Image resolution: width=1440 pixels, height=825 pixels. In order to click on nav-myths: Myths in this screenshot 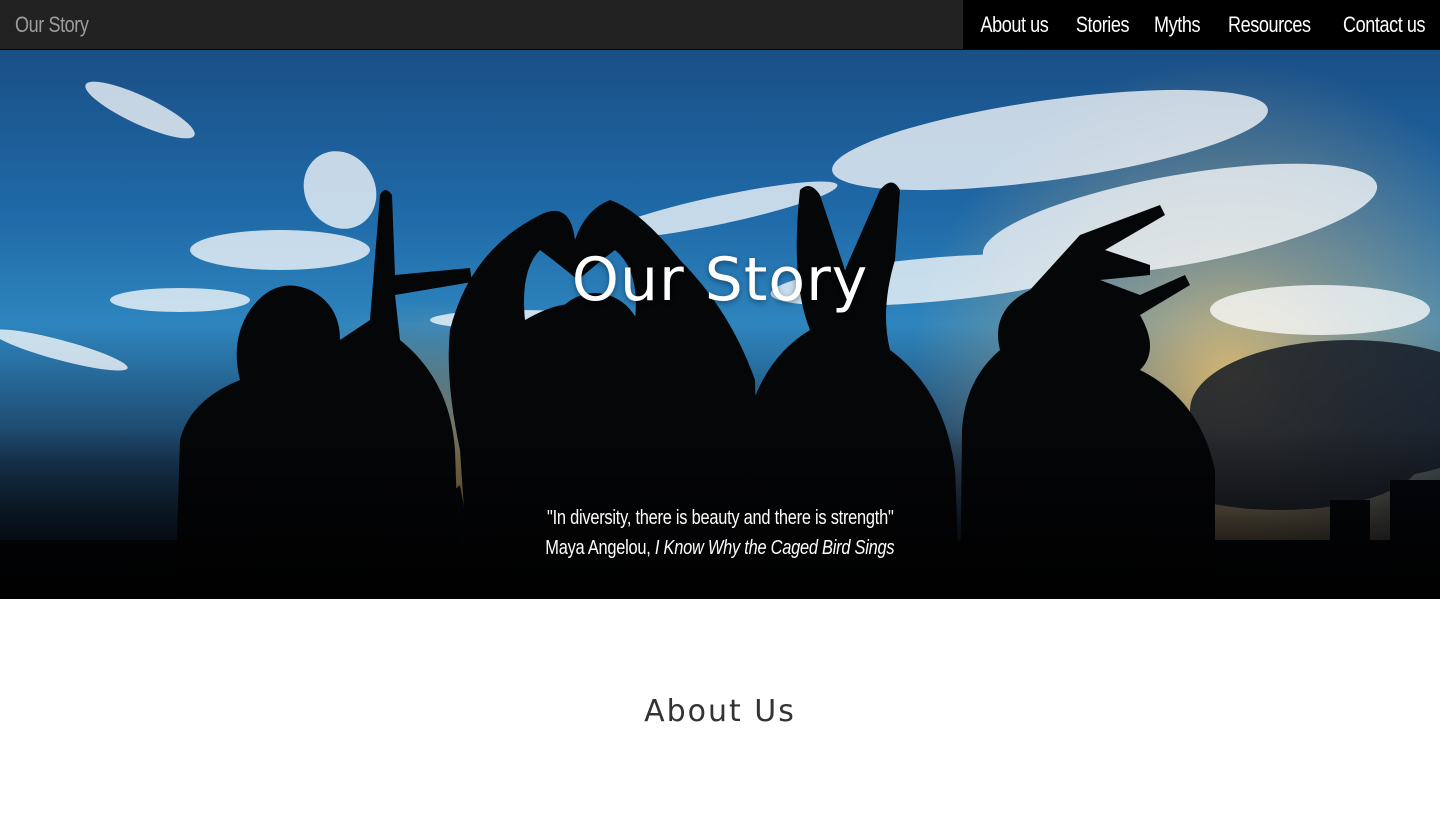, I will do `click(1177, 24)`.